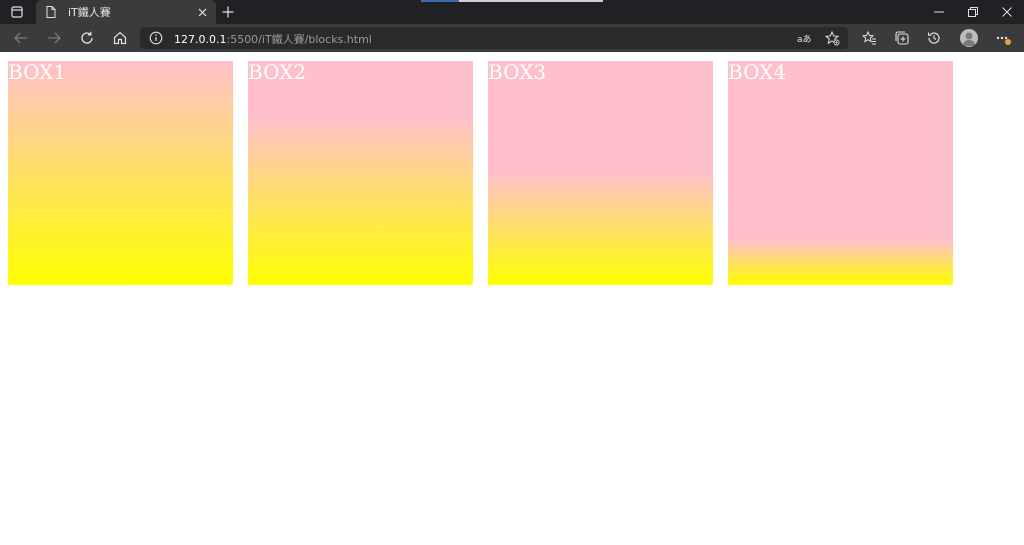 The height and width of the screenshot is (545, 1024). Describe the element at coordinates (299, 39) in the screenshot. I see `url-path: :5500/iT鐵人賽/blocks.html` at that location.